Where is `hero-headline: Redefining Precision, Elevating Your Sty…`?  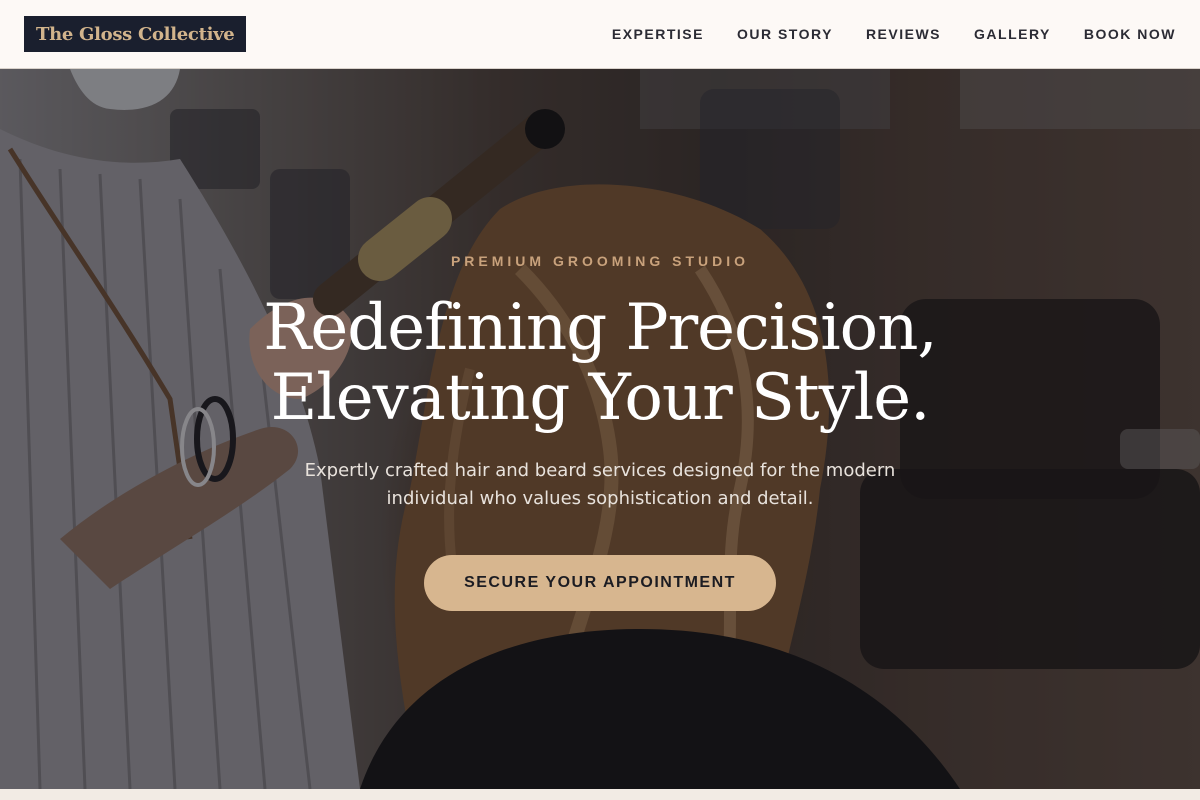 hero-headline: Redefining Precision, Elevating Your Sty… is located at coordinates (600, 363).